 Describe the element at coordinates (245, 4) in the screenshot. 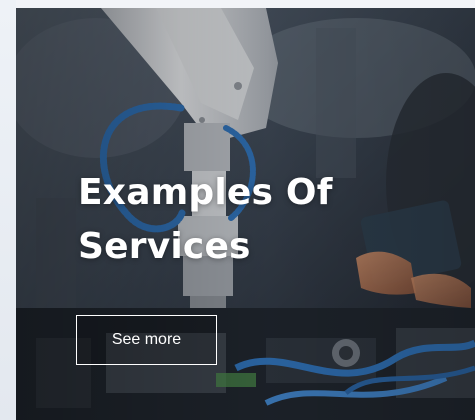

I see `top-page-edge` at that location.